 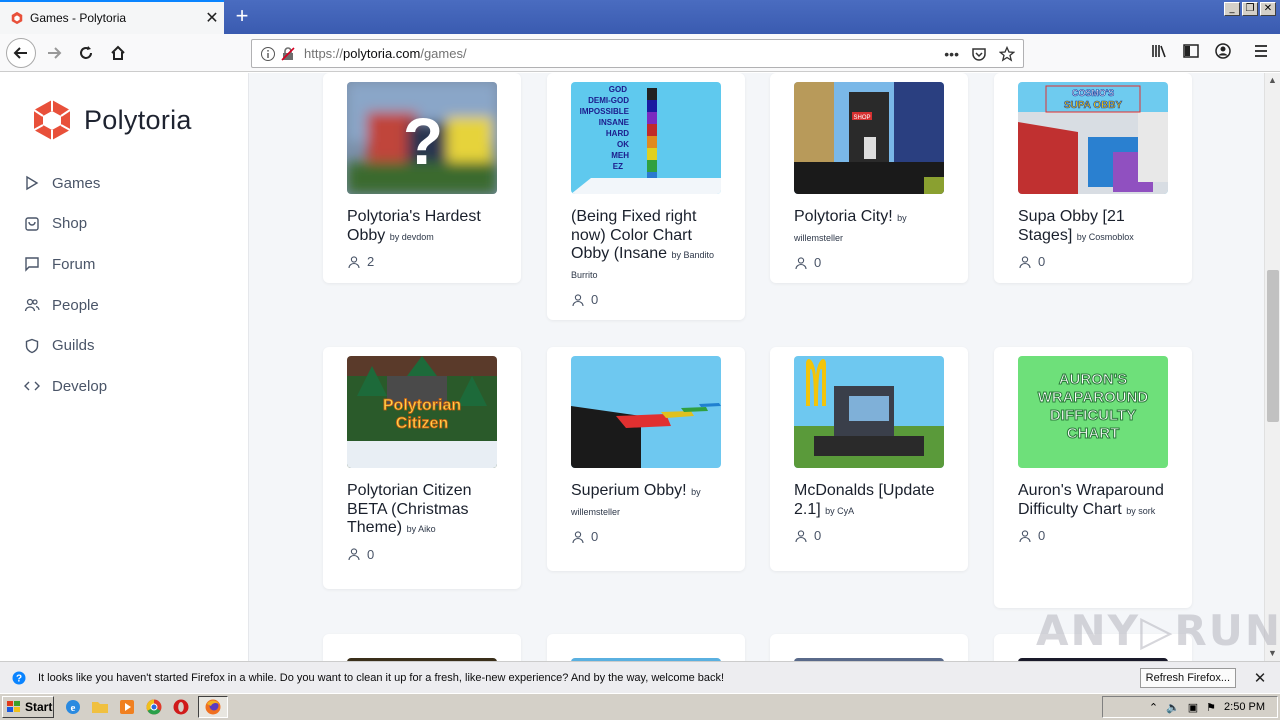 What do you see at coordinates (640, 706) in the screenshot?
I see `windows-taskbar: Start e ⌃ 🔈 ▣ ⚑ 2:50 PM` at bounding box center [640, 706].